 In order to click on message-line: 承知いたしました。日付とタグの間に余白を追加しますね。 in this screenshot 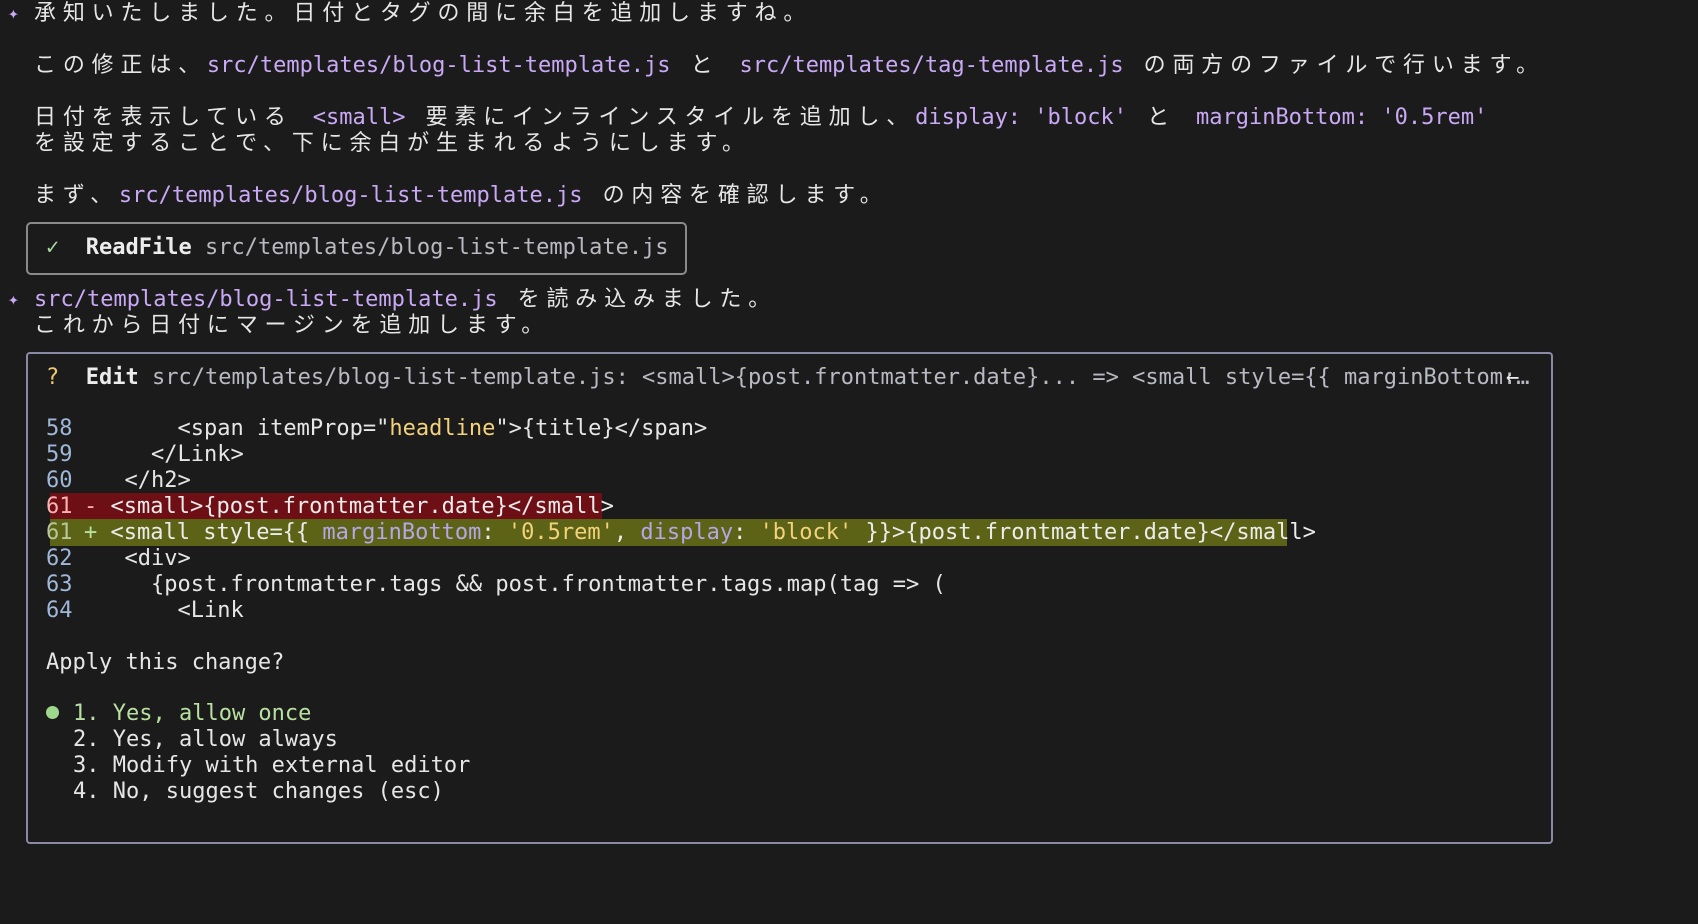, I will do `click(423, 13)`.